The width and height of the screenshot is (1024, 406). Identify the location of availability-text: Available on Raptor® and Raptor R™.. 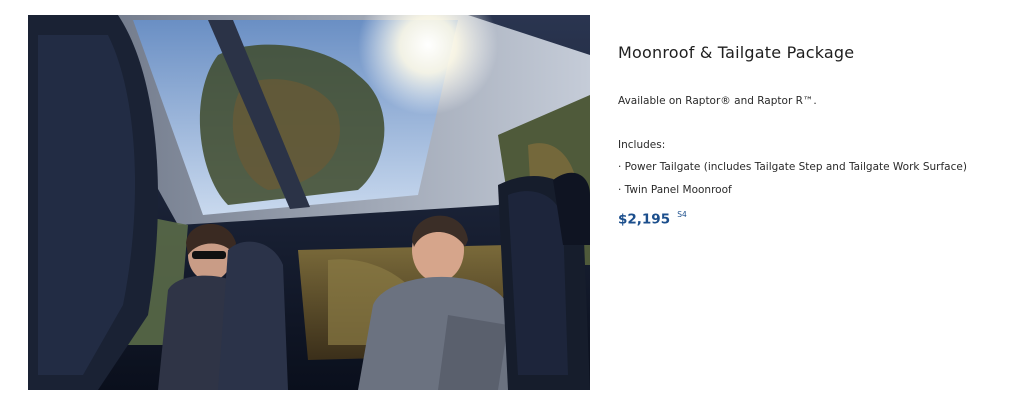
(717, 101).